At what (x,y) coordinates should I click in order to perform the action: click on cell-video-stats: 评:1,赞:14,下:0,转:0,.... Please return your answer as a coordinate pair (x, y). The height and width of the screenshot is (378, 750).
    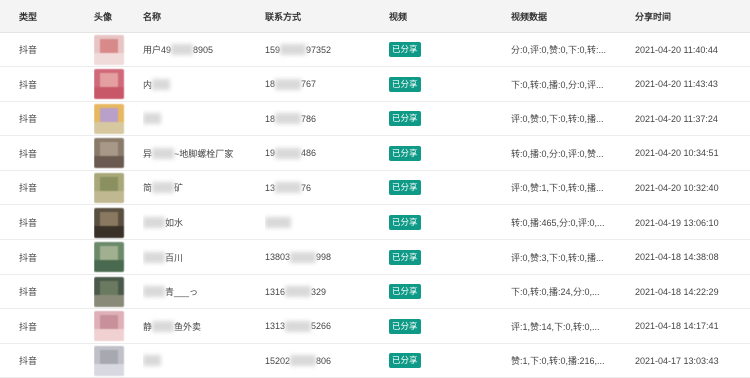
    Looking at the image, I should click on (555, 326).